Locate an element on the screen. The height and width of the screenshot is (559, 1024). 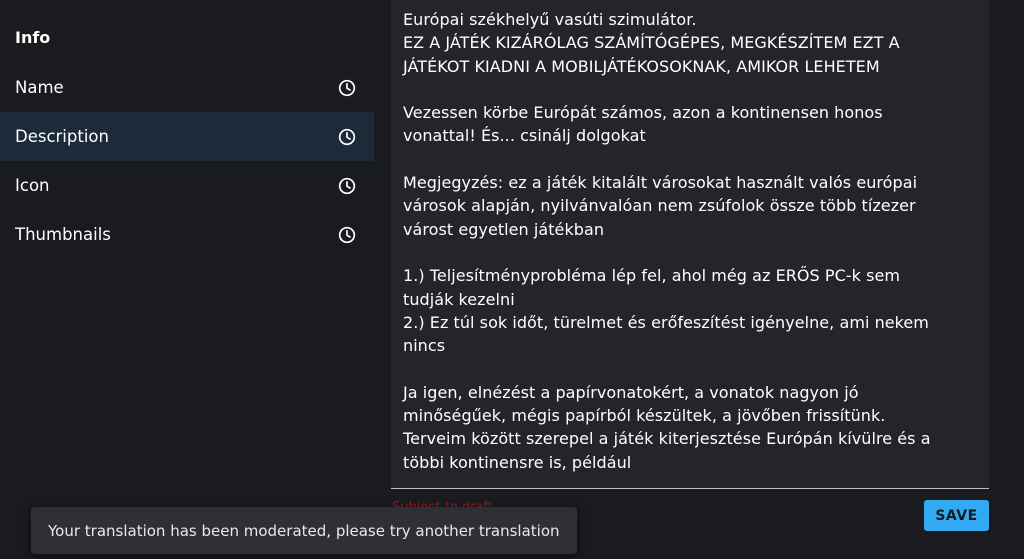
sidebar-item-label: Icon is located at coordinates (32, 185).